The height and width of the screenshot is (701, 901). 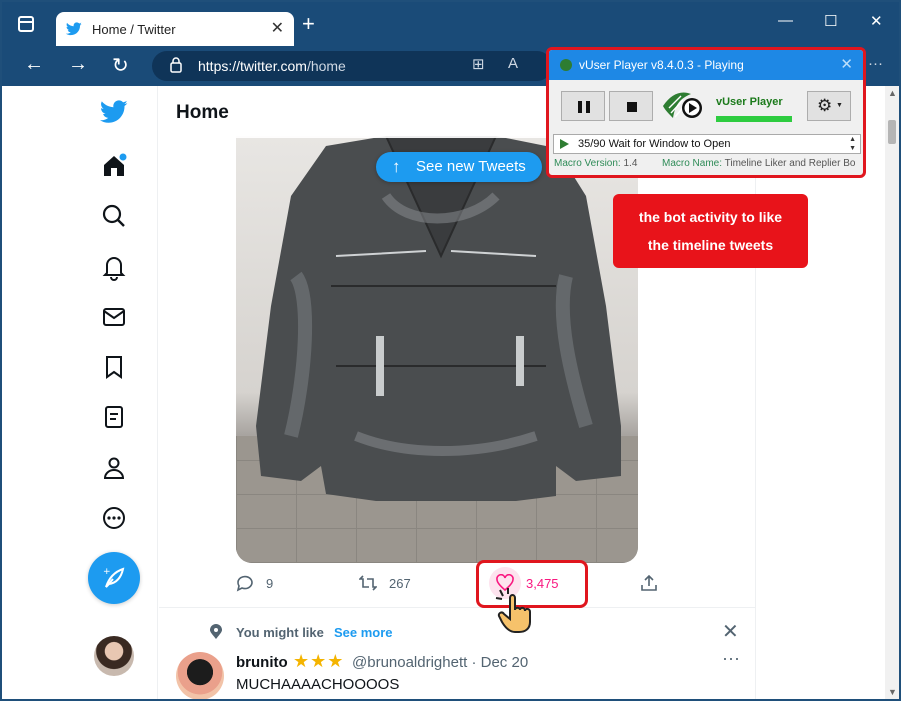 I want to click on forward-icon: →, so click(x=78, y=64).